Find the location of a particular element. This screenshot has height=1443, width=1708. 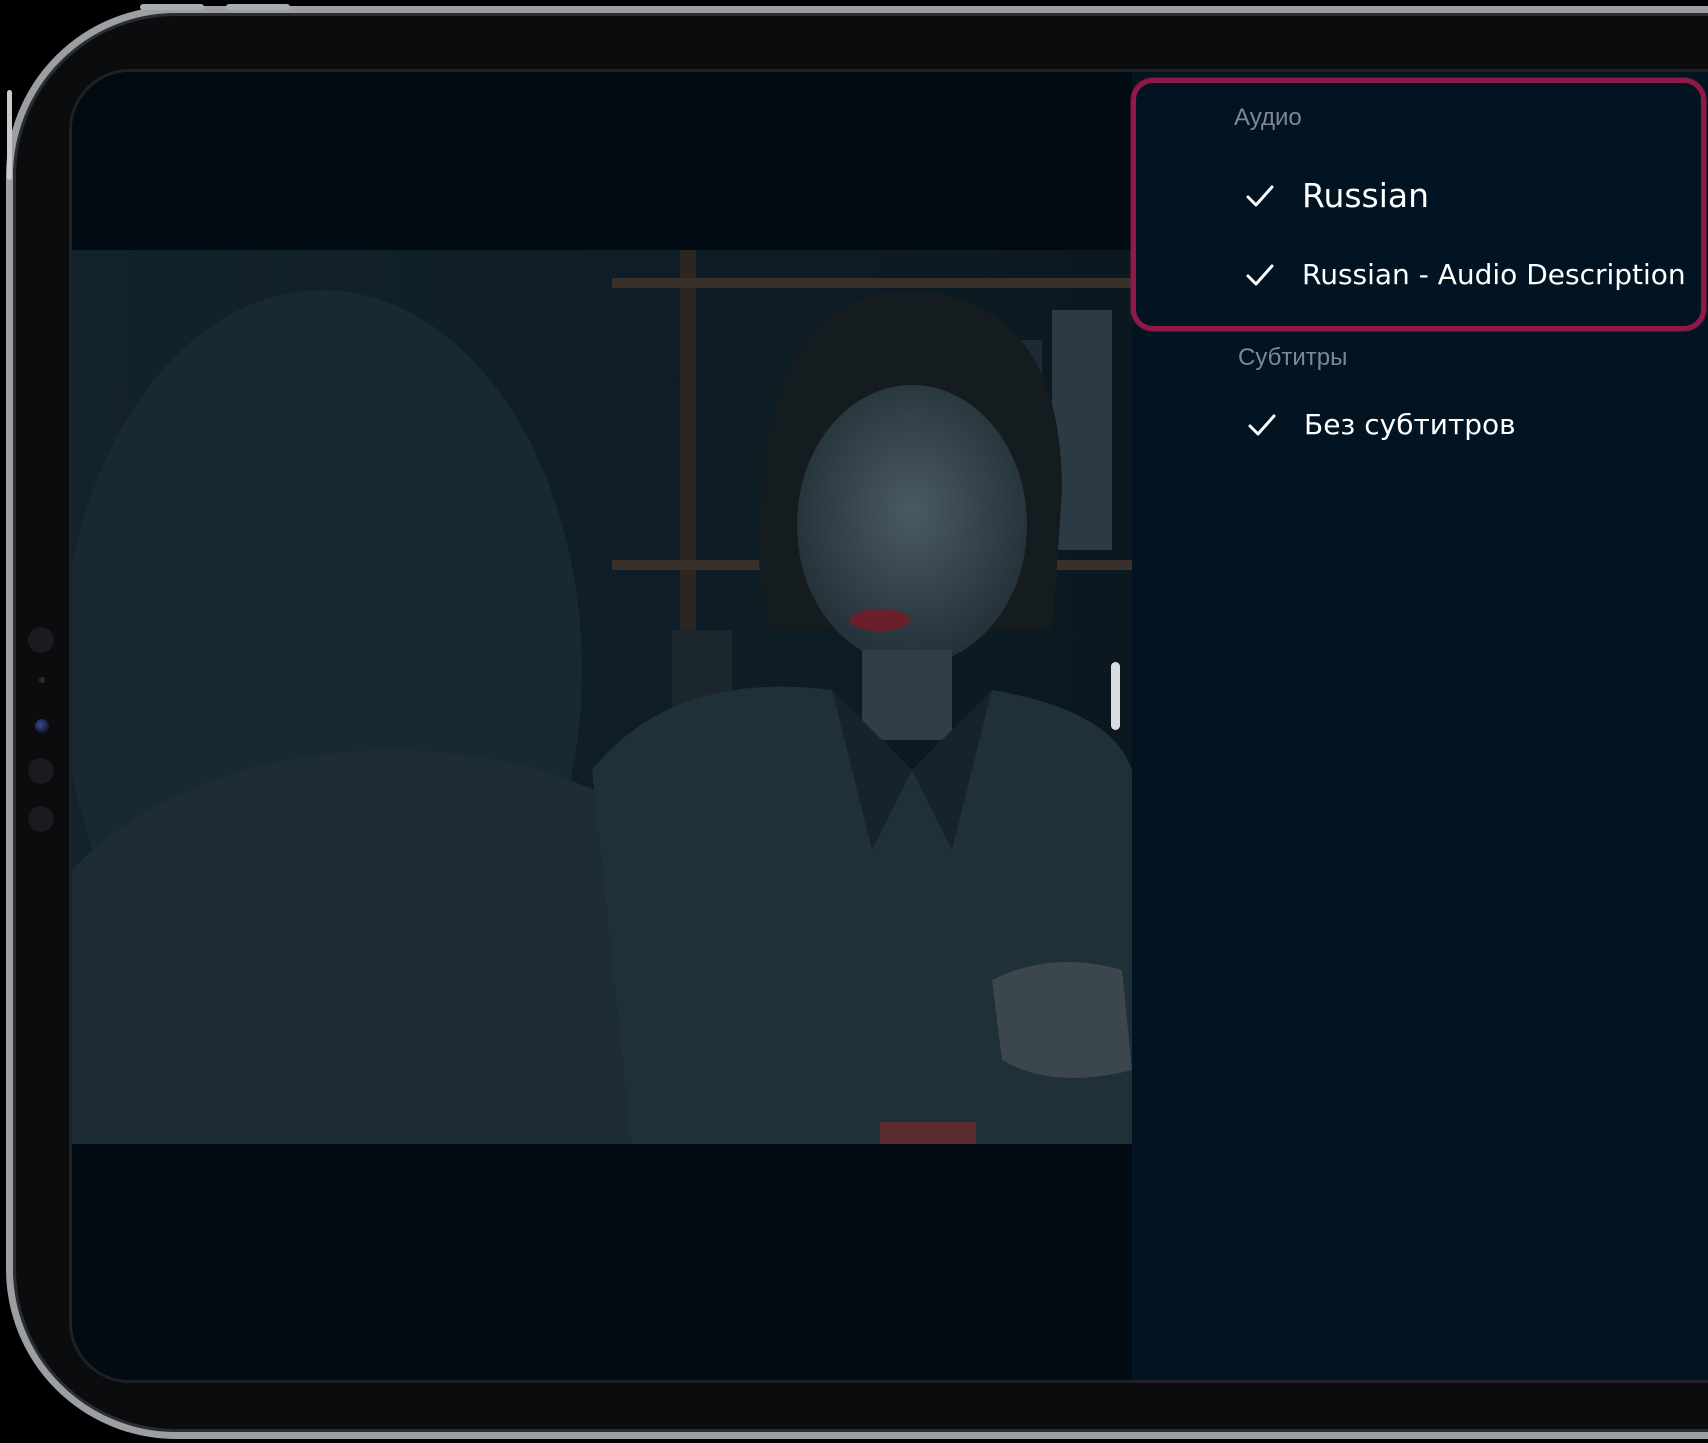

subtitle-option-none: Без субтитров is located at coordinates (1381, 424).